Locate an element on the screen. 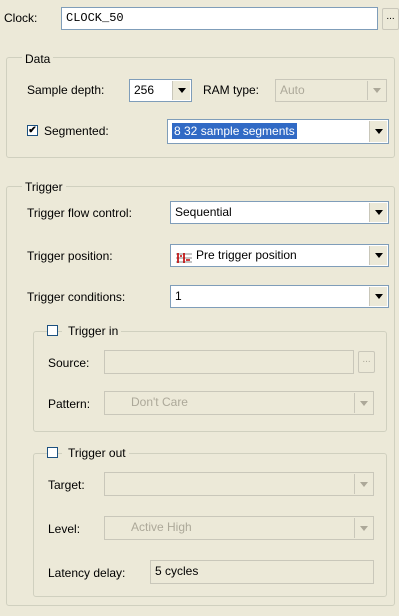  pre-trigger-icon is located at coordinates (184, 256).